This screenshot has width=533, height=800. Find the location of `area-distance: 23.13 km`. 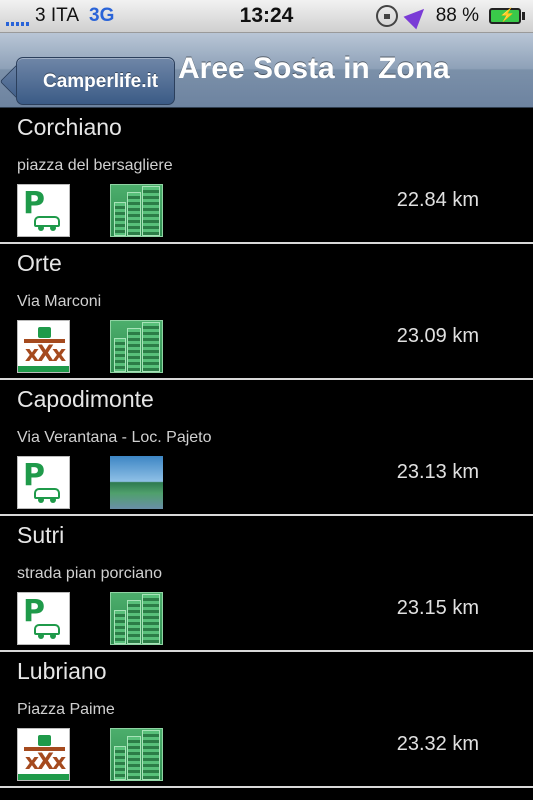

area-distance: 23.13 km is located at coordinates (437, 472).